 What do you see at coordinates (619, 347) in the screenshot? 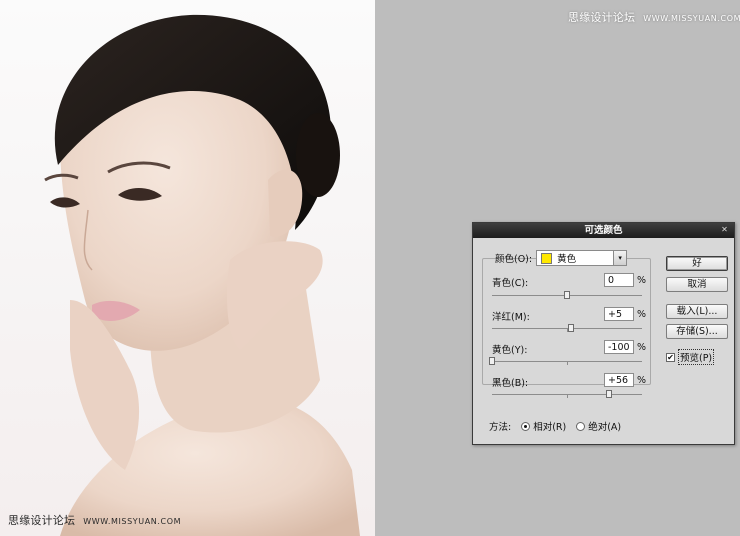
I see `yellow-value-input: -100` at bounding box center [619, 347].